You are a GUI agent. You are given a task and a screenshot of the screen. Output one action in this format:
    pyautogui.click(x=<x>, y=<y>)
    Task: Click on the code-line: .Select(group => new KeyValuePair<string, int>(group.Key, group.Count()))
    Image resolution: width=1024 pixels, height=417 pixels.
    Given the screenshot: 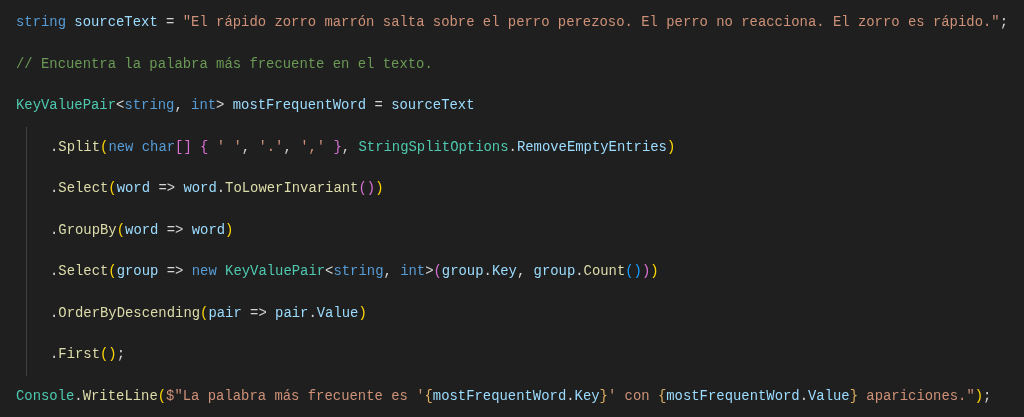 What is the action you would take?
    pyautogui.click(x=354, y=272)
    